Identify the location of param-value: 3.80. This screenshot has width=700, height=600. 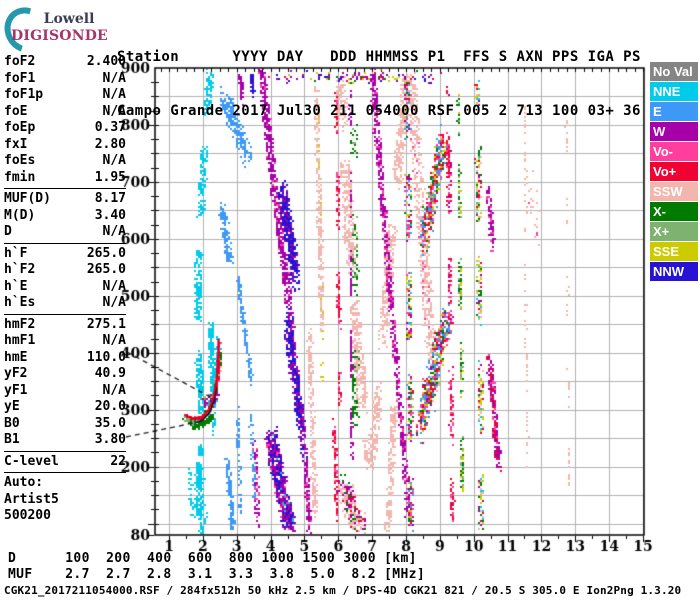
(110, 439).